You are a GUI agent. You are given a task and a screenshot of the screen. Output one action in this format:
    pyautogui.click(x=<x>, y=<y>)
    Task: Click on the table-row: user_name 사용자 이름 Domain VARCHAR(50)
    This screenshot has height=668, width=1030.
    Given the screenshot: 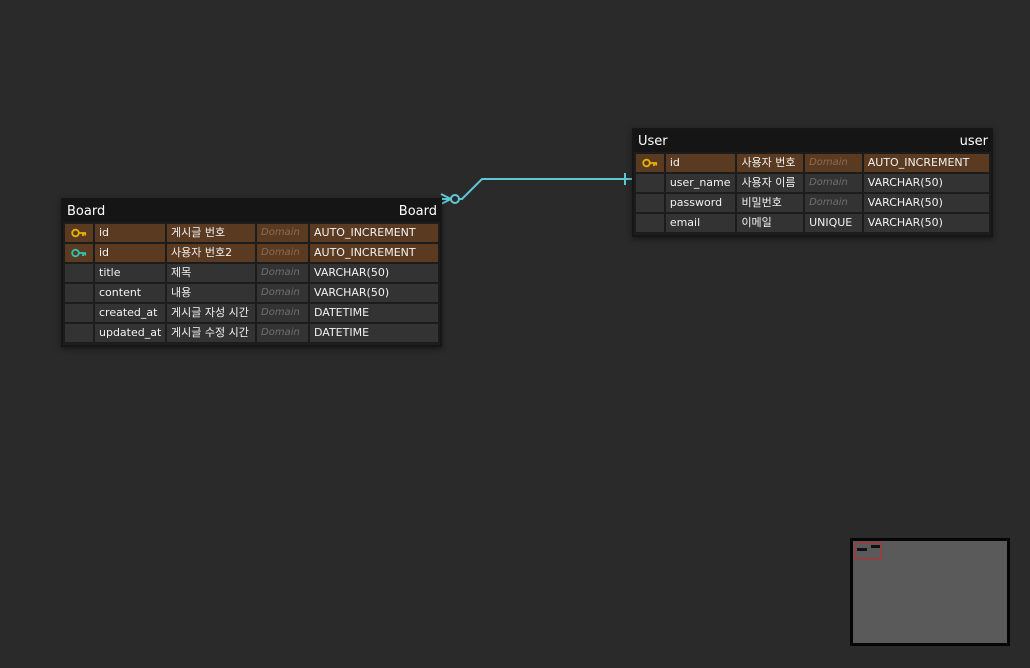 What is the action you would take?
    pyautogui.click(x=812, y=183)
    